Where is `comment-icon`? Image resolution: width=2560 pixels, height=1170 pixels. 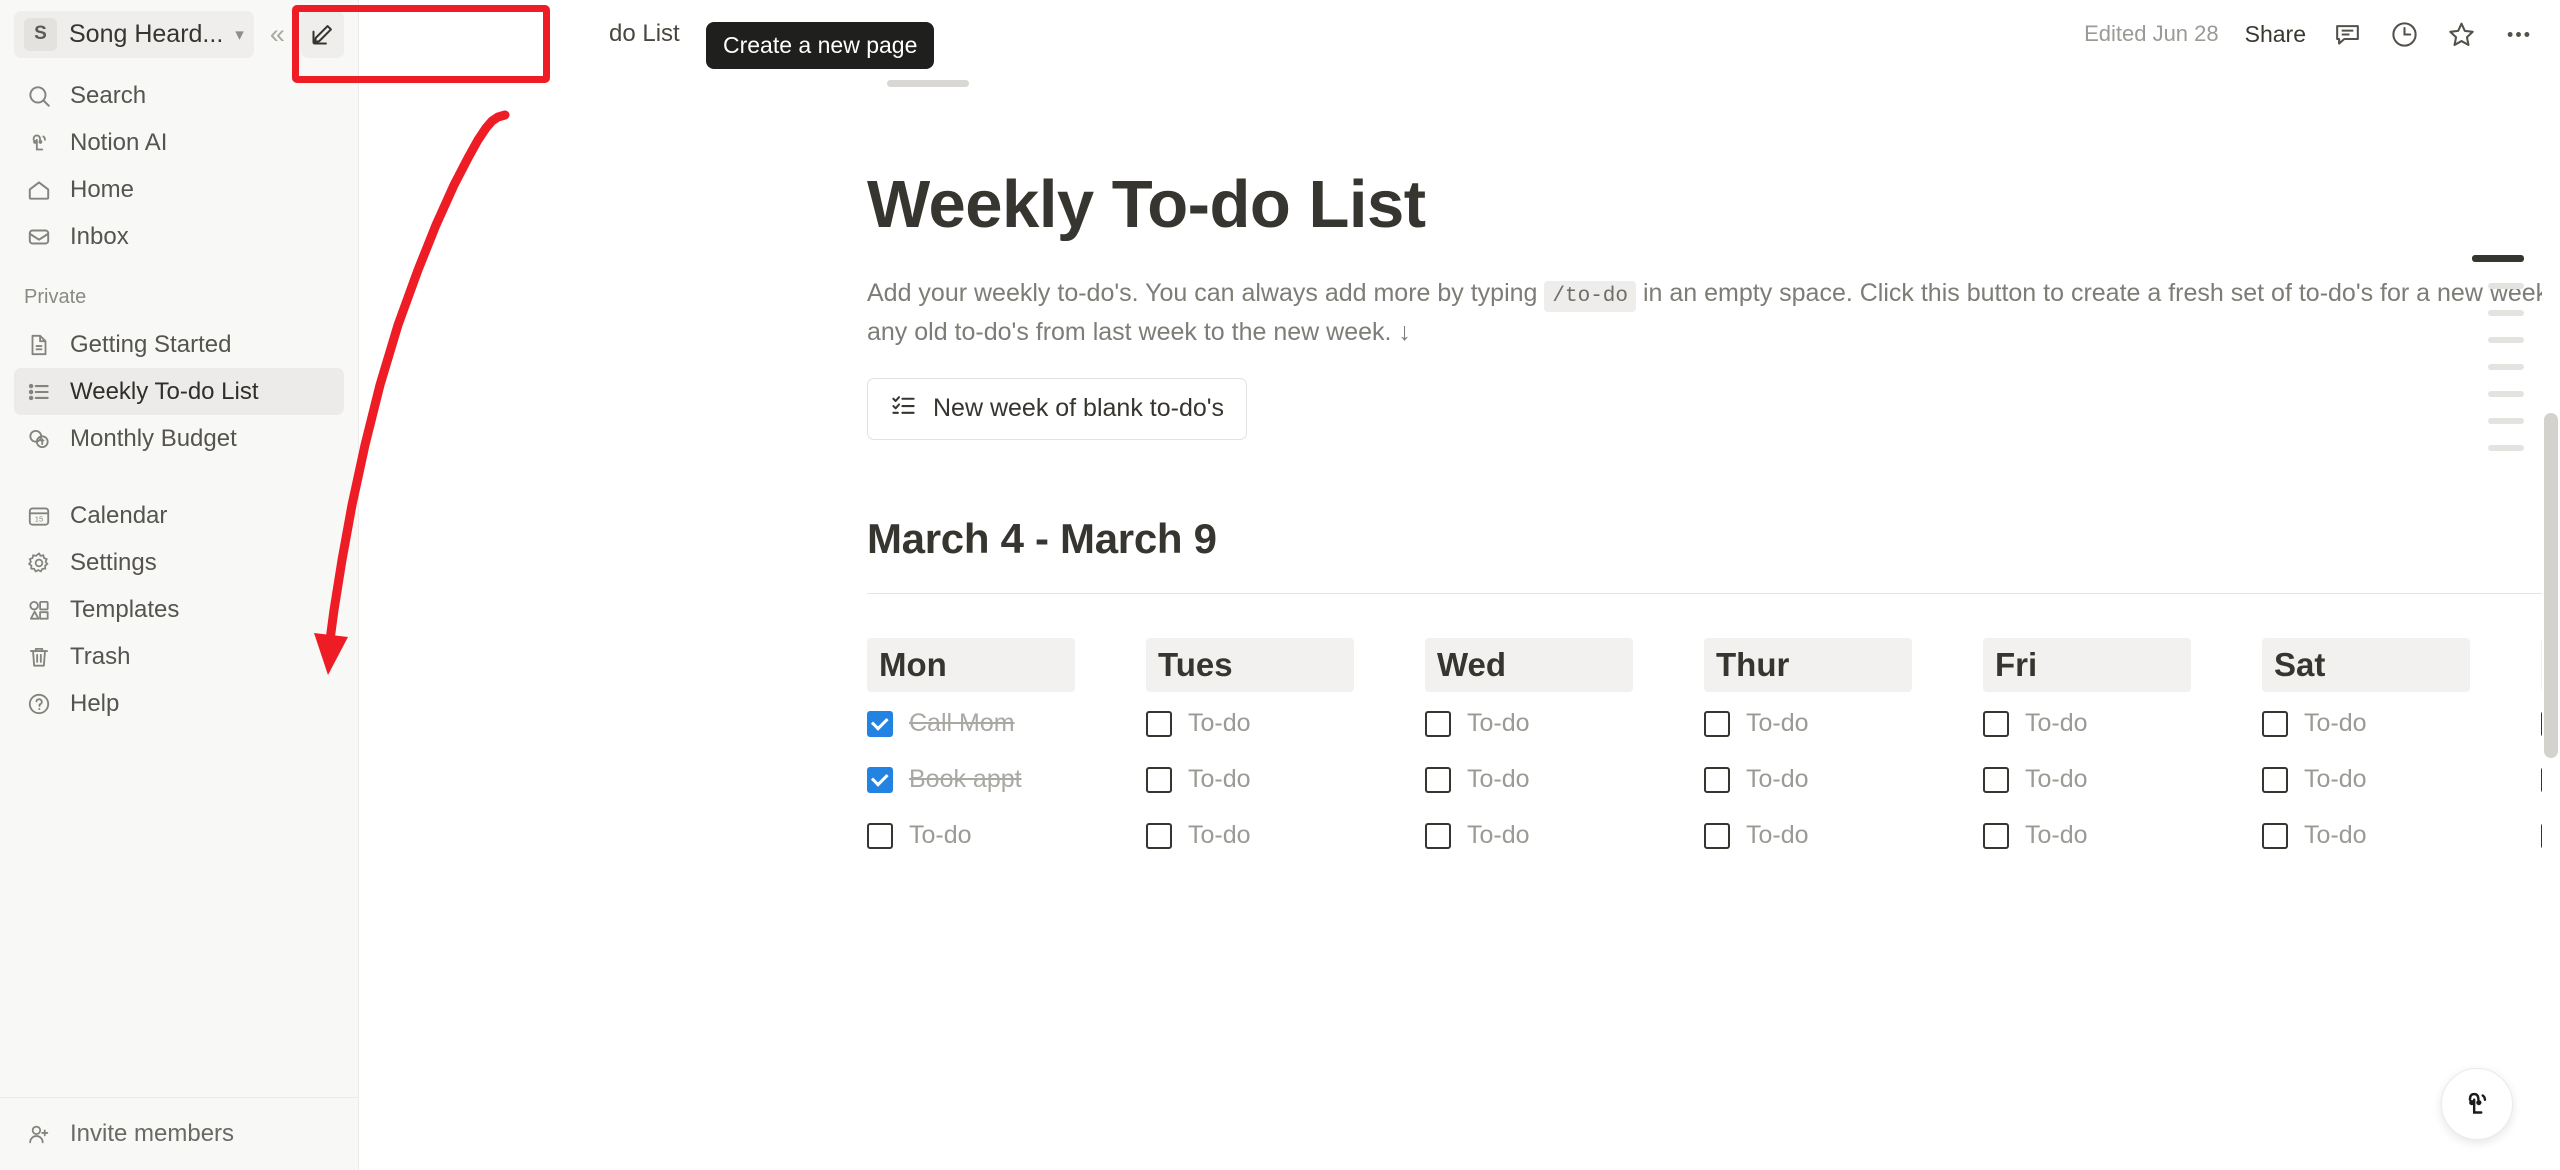
comment-icon is located at coordinates (2347, 34).